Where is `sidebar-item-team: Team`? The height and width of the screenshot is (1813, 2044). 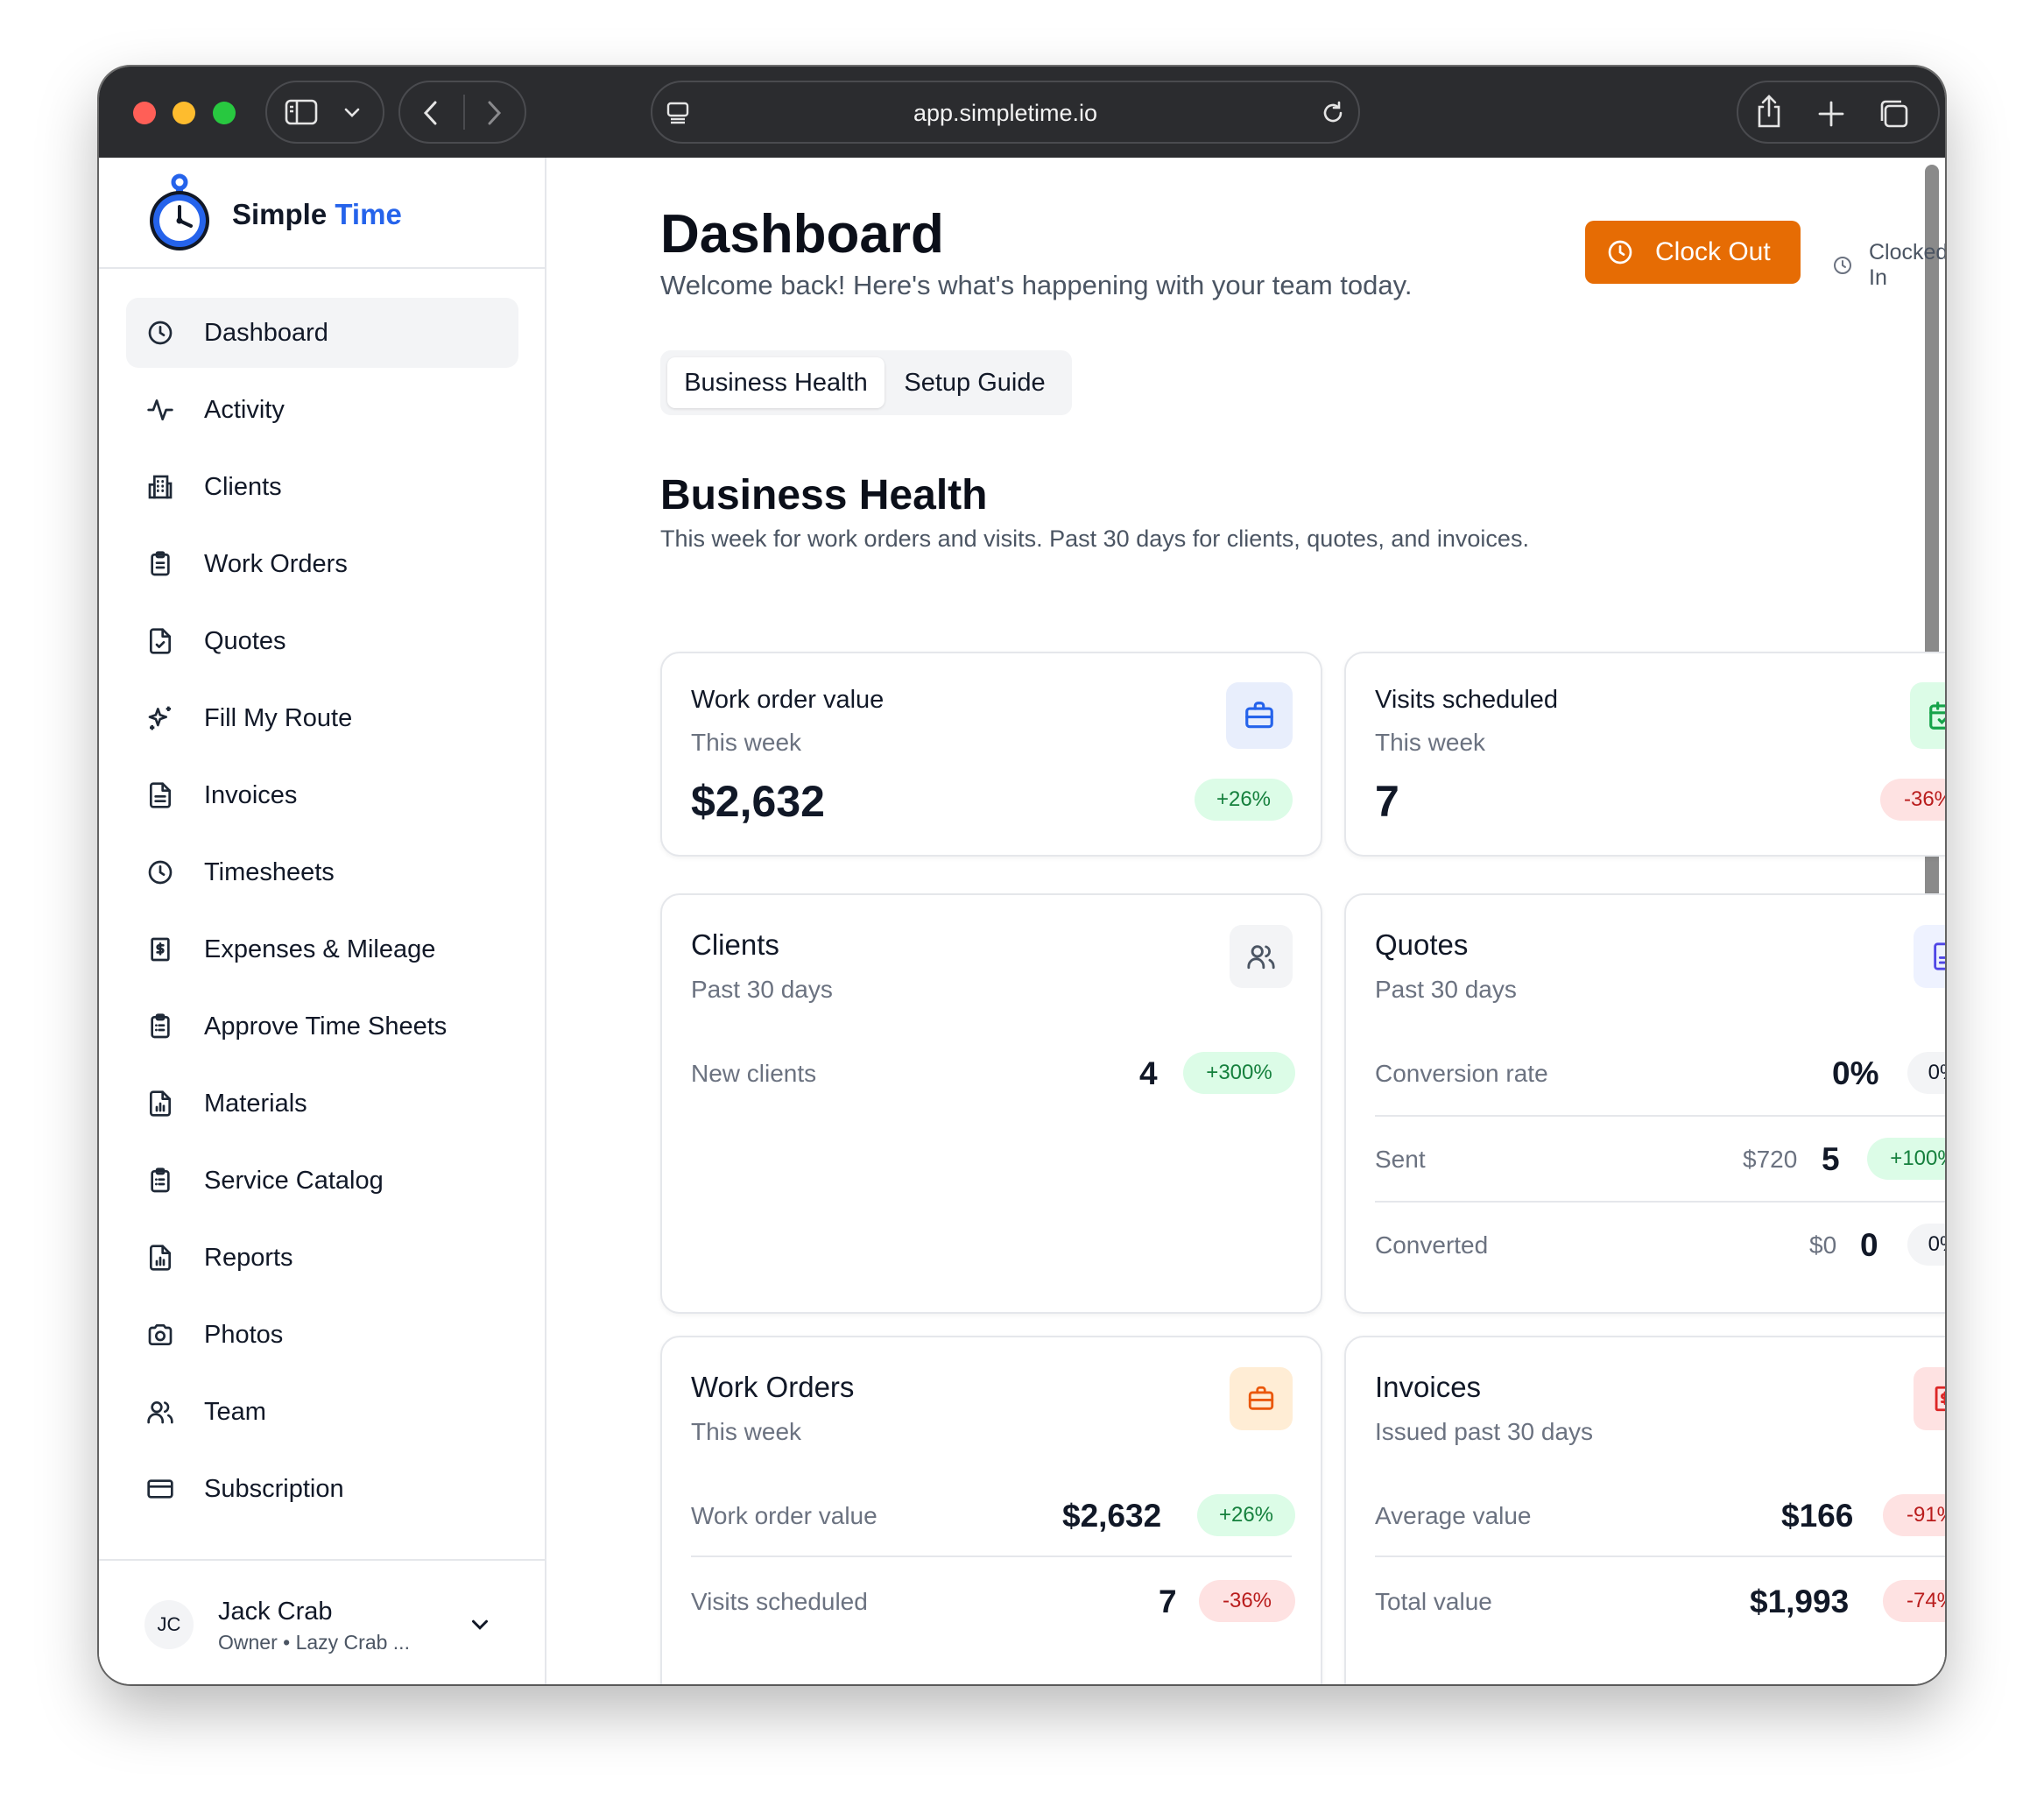
sidebar-item-team: Team is located at coordinates (322, 1412).